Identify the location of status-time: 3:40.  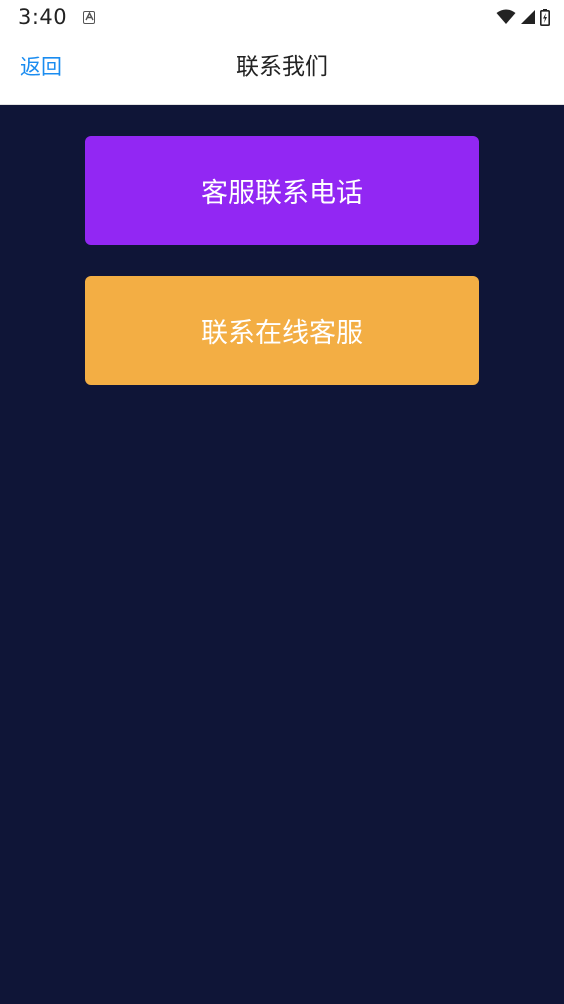
(43, 17).